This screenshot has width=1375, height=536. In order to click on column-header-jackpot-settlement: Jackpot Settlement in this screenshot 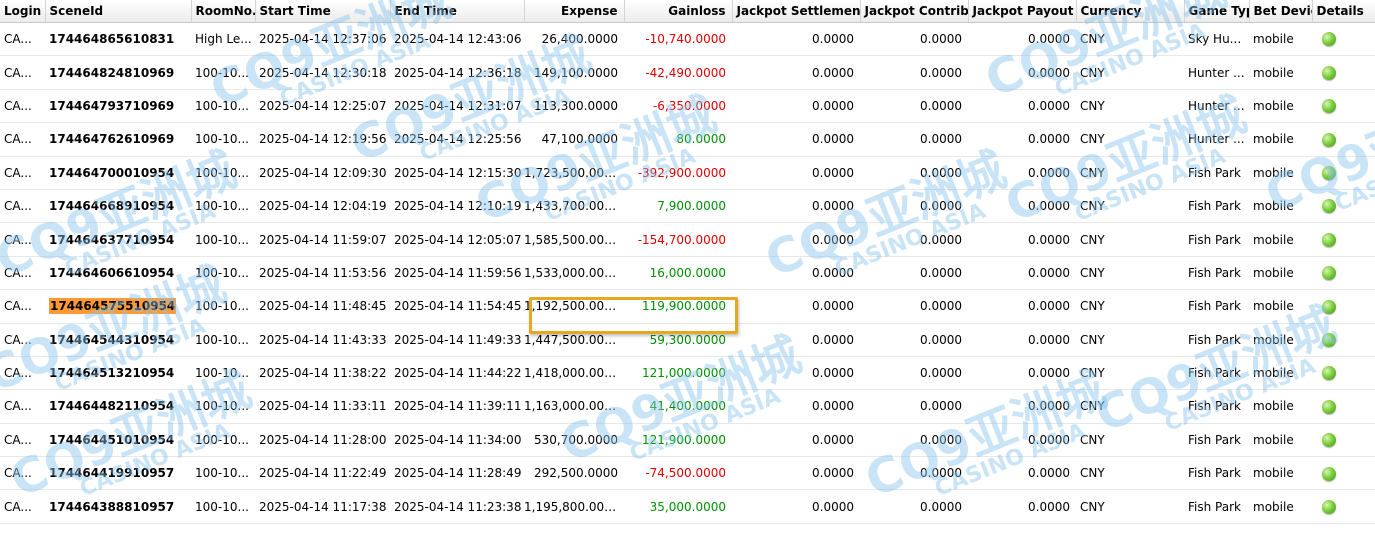, I will do `click(796, 11)`.